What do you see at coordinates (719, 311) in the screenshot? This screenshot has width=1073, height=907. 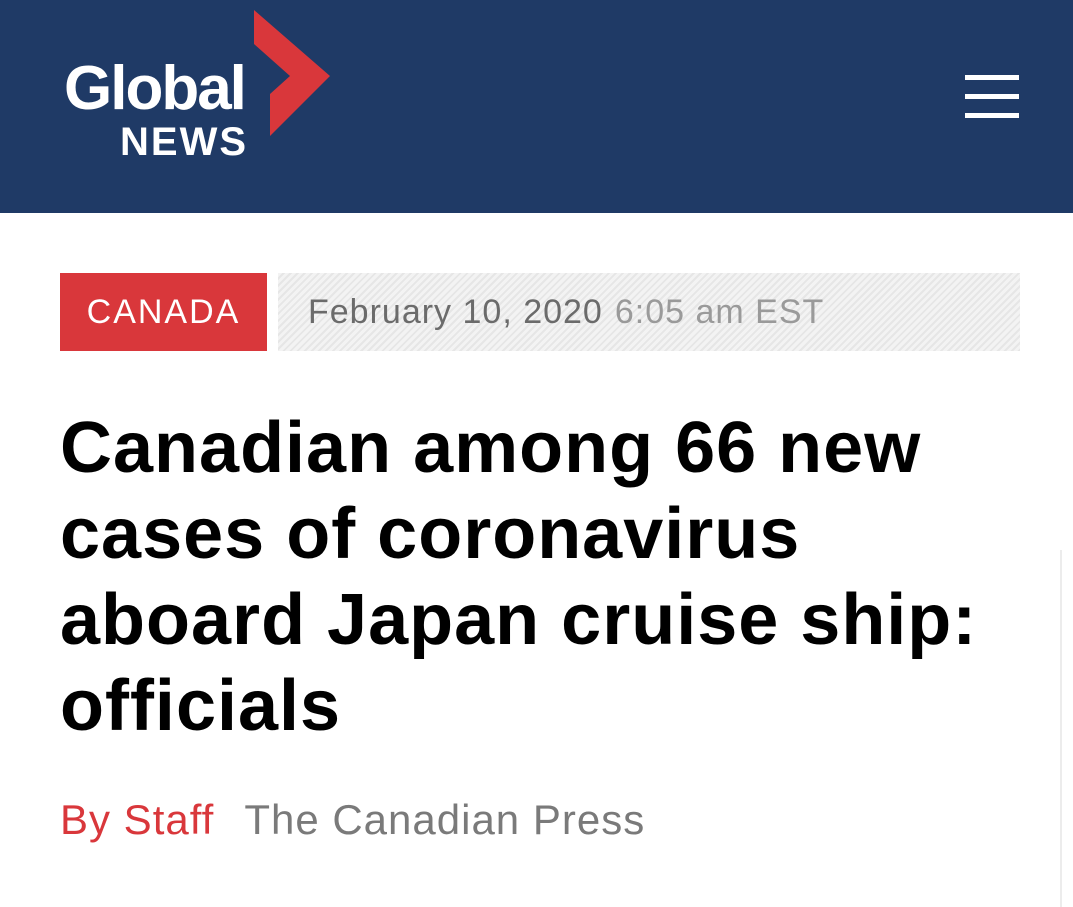 I see `publish-time: 6:05 am EST` at bounding box center [719, 311].